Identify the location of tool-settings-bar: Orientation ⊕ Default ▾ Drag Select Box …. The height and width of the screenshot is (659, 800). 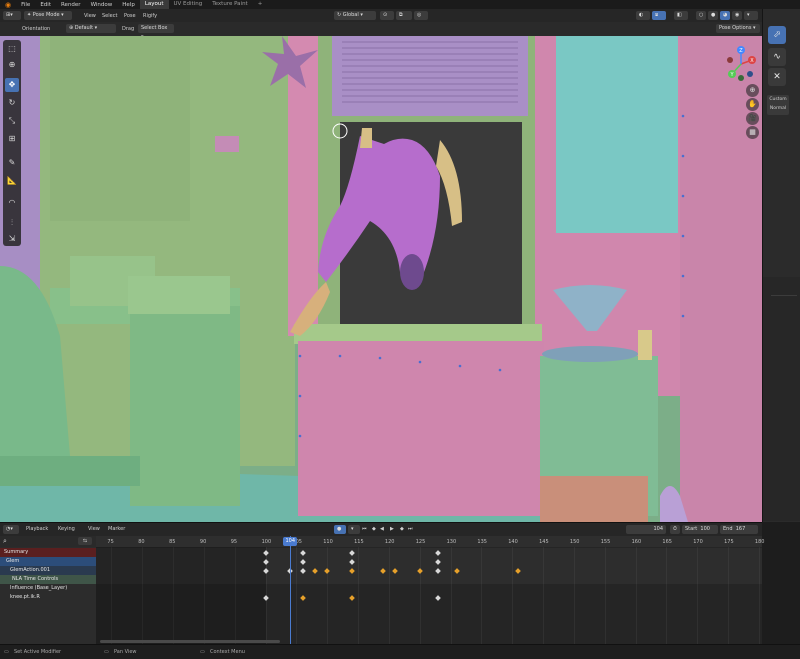
(381, 31).